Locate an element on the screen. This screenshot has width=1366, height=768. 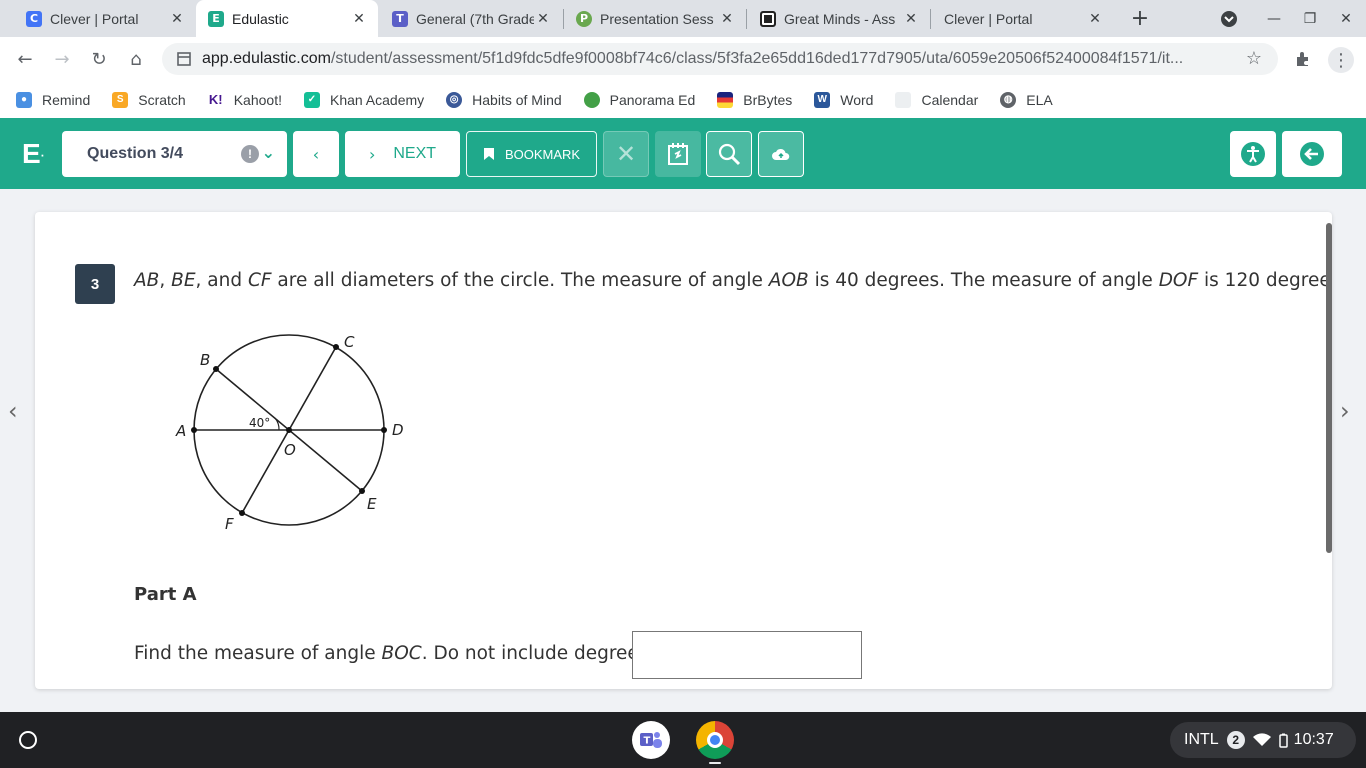
bookmark-kahoot: K! Kahoot! is located at coordinates (244, 99).